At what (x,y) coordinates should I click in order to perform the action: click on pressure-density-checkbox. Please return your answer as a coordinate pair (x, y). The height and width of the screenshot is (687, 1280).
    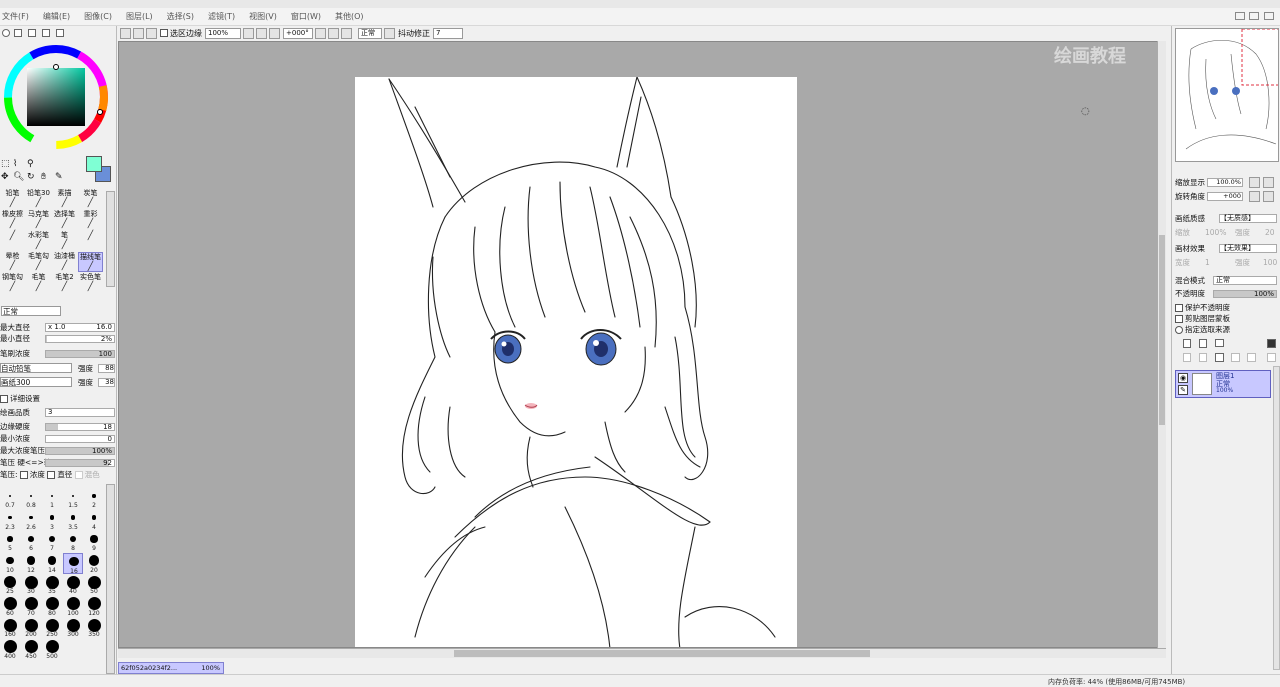
    Looking at the image, I should click on (23, 475).